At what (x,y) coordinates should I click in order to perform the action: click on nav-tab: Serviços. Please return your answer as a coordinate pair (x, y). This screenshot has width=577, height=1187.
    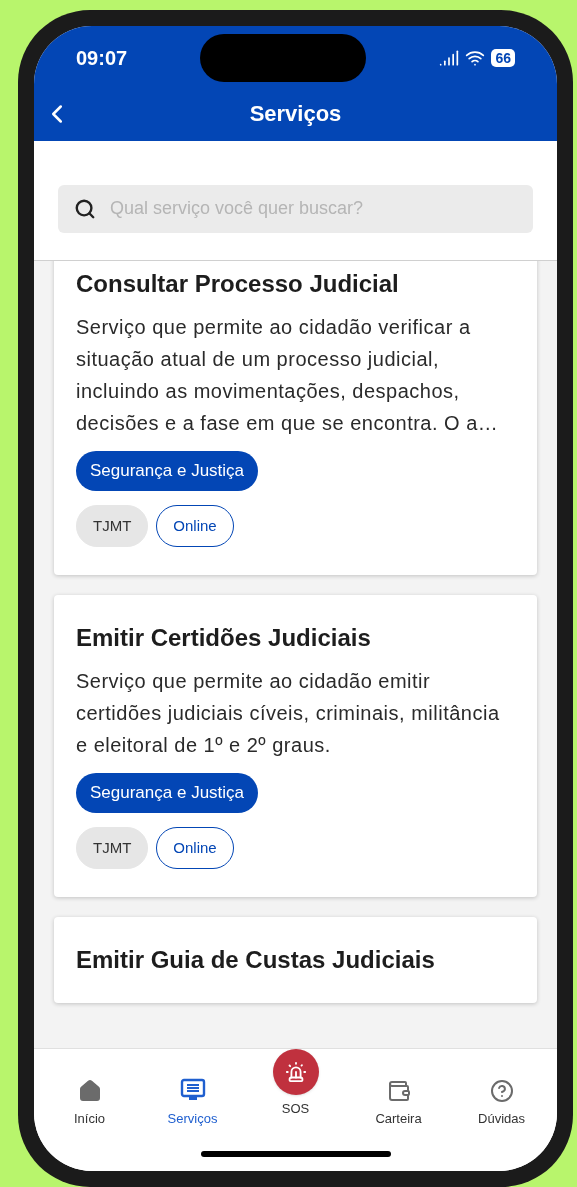
    Looking at the image, I should click on (192, 1089).